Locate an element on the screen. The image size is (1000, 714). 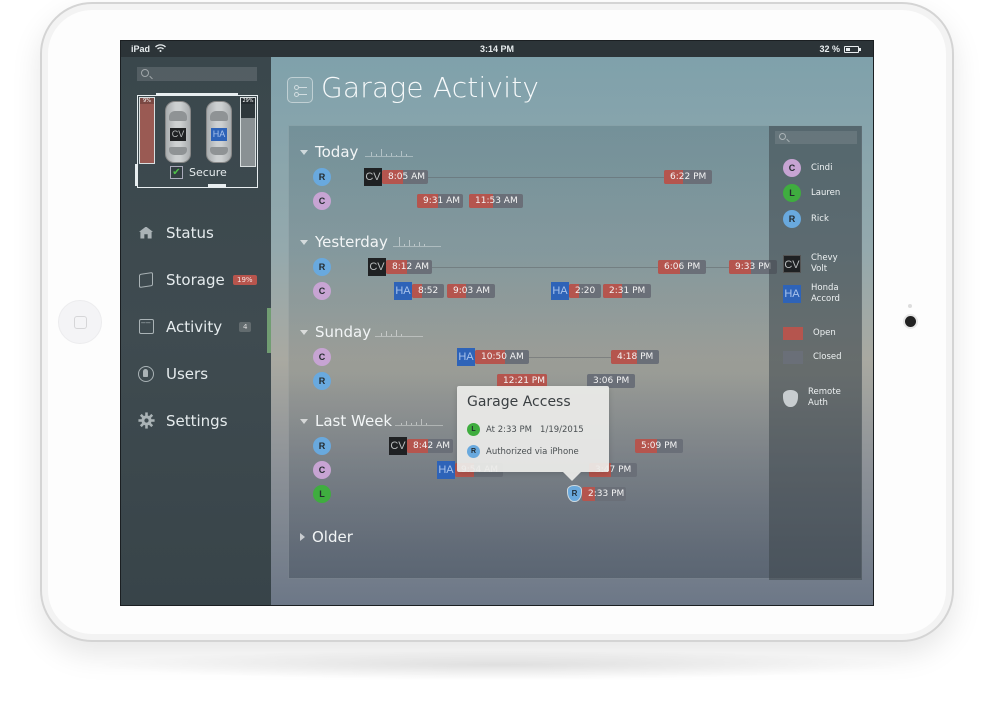
legend-car-chevy-volt: CV Chevy Volt is located at coordinates (810, 264).